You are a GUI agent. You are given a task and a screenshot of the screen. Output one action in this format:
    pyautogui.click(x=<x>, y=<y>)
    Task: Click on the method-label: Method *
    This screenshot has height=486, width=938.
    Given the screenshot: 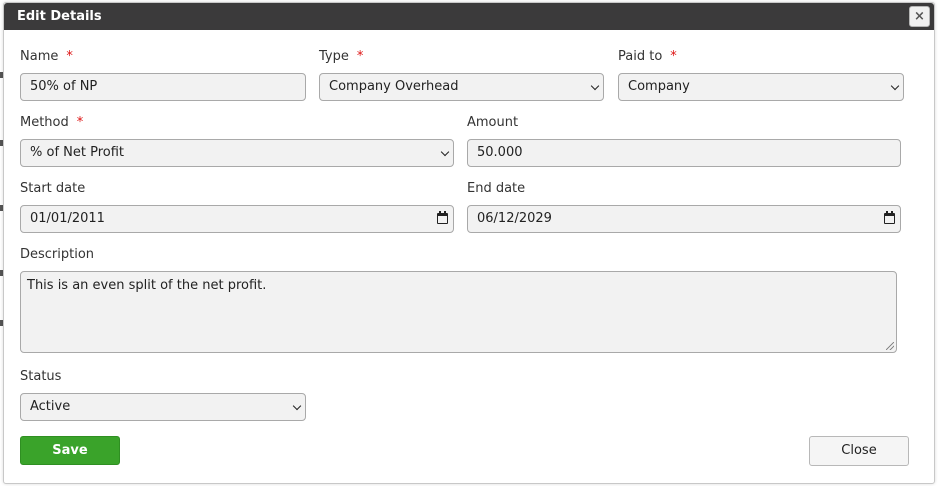 What is the action you would take?
    pyautogui.click(x=52, y=122)
    